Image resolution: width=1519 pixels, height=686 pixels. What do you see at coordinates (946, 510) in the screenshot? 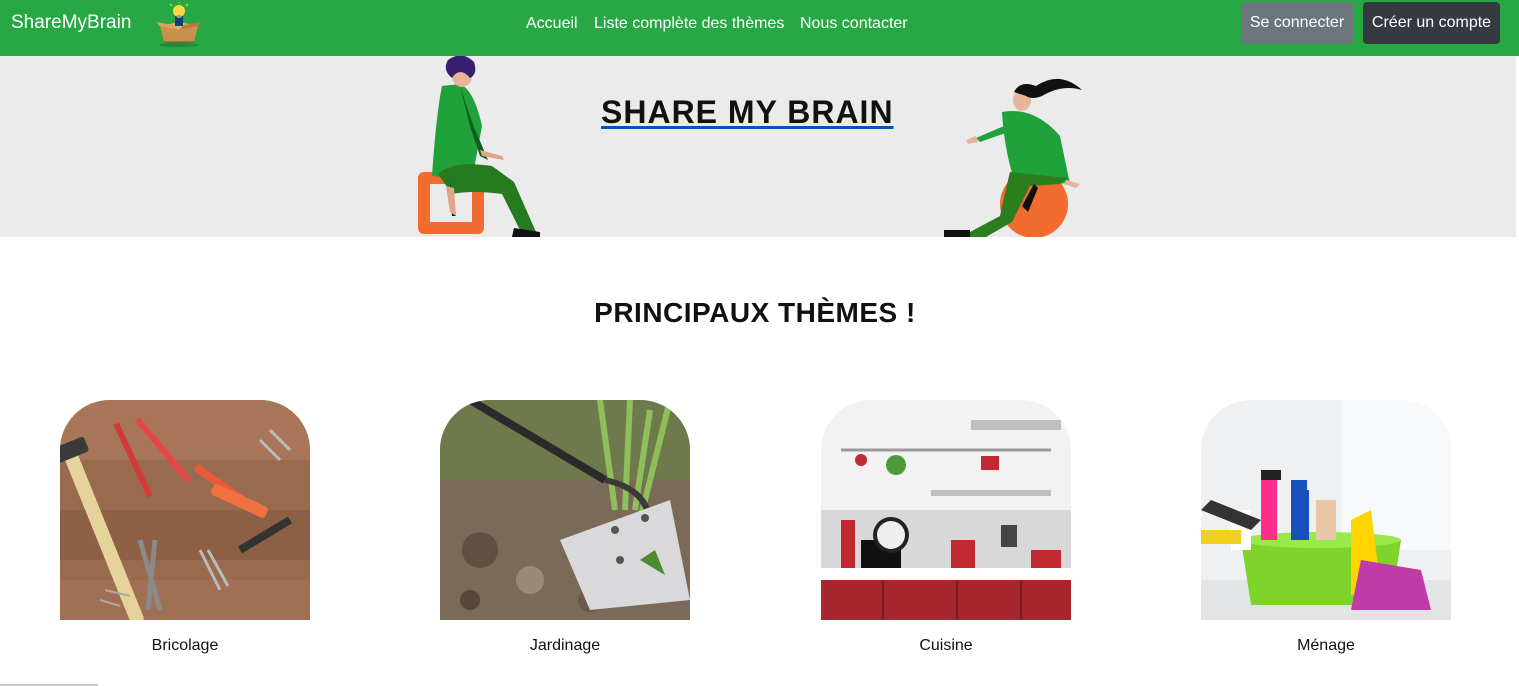
I see `kitchen-photo-icon` at bounding box center [946, 510].